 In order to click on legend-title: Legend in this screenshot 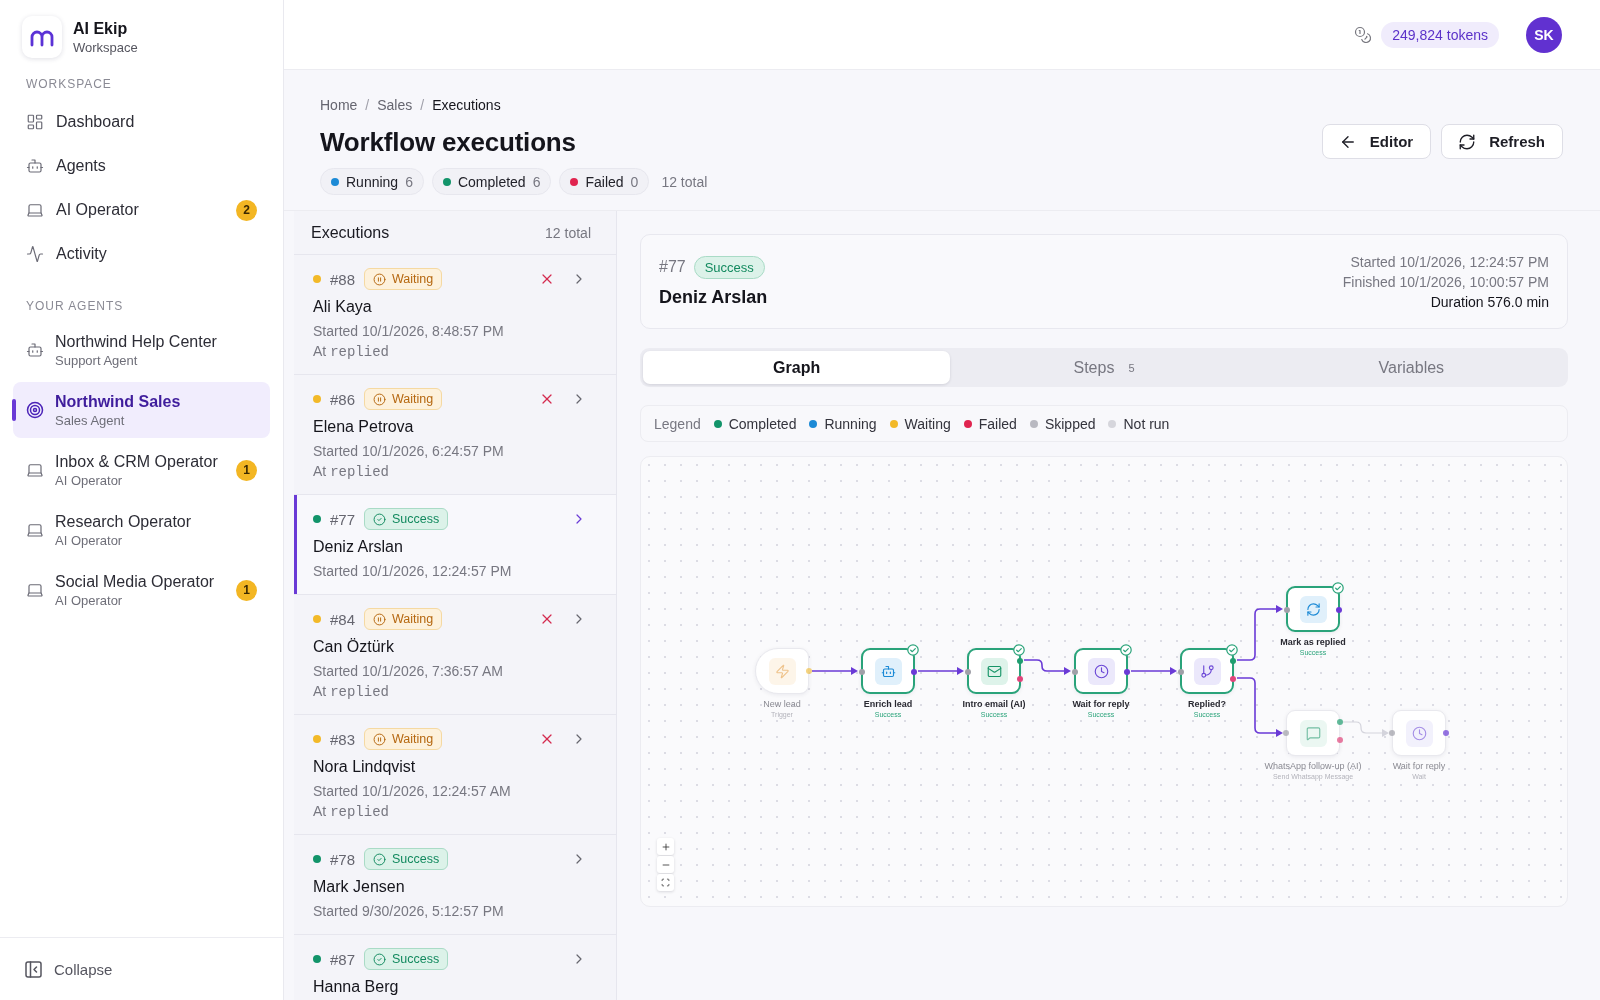, I will do `click(677, 423)`.